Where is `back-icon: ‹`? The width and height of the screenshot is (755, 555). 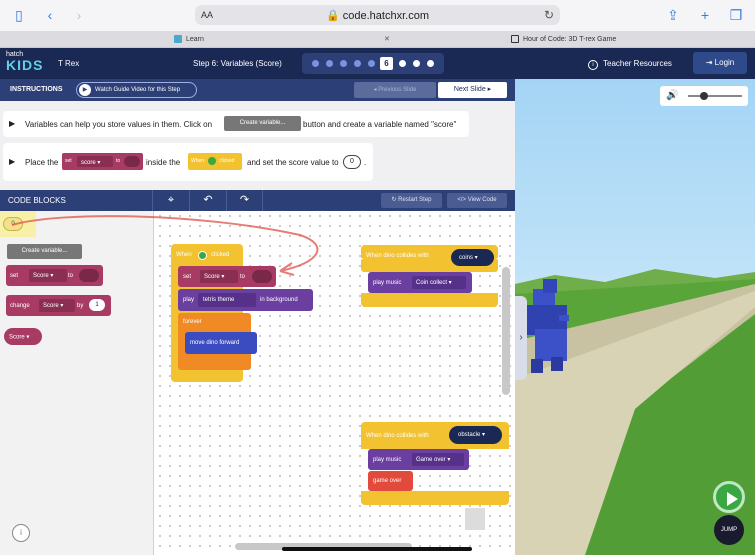
back-icon: ‹ is located at coordinates (50, 15).